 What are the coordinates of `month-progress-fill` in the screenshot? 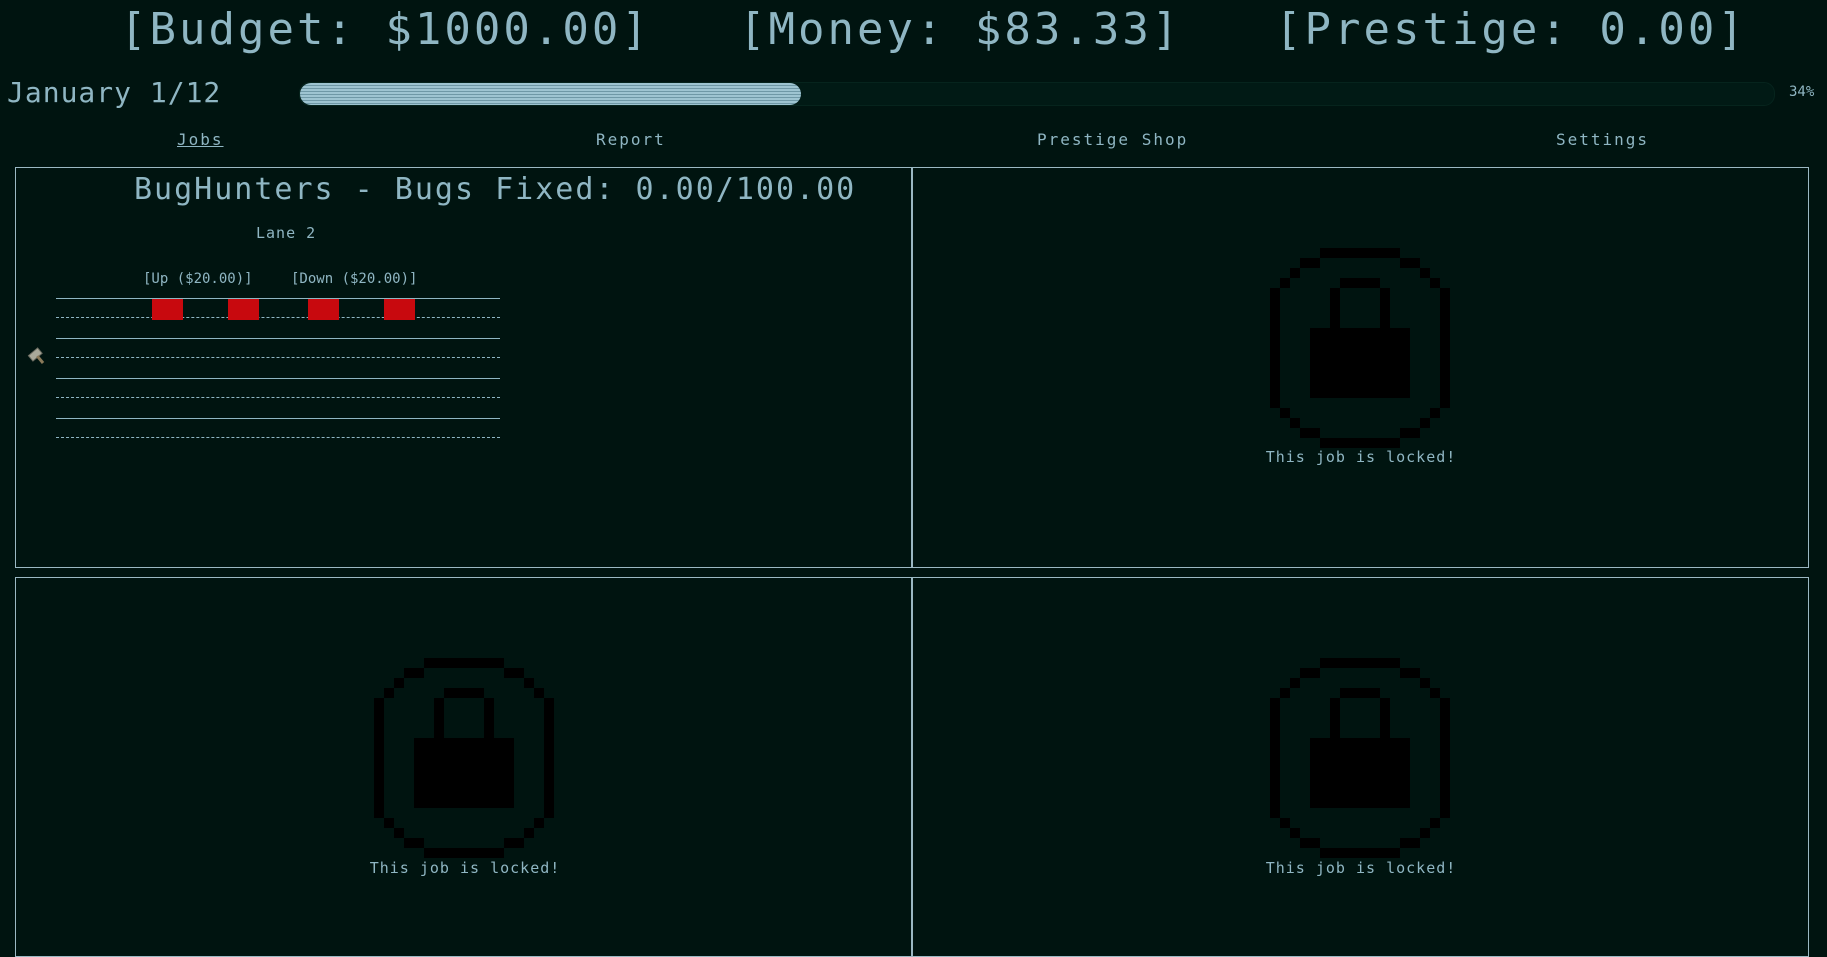 It's located at (551, 94).